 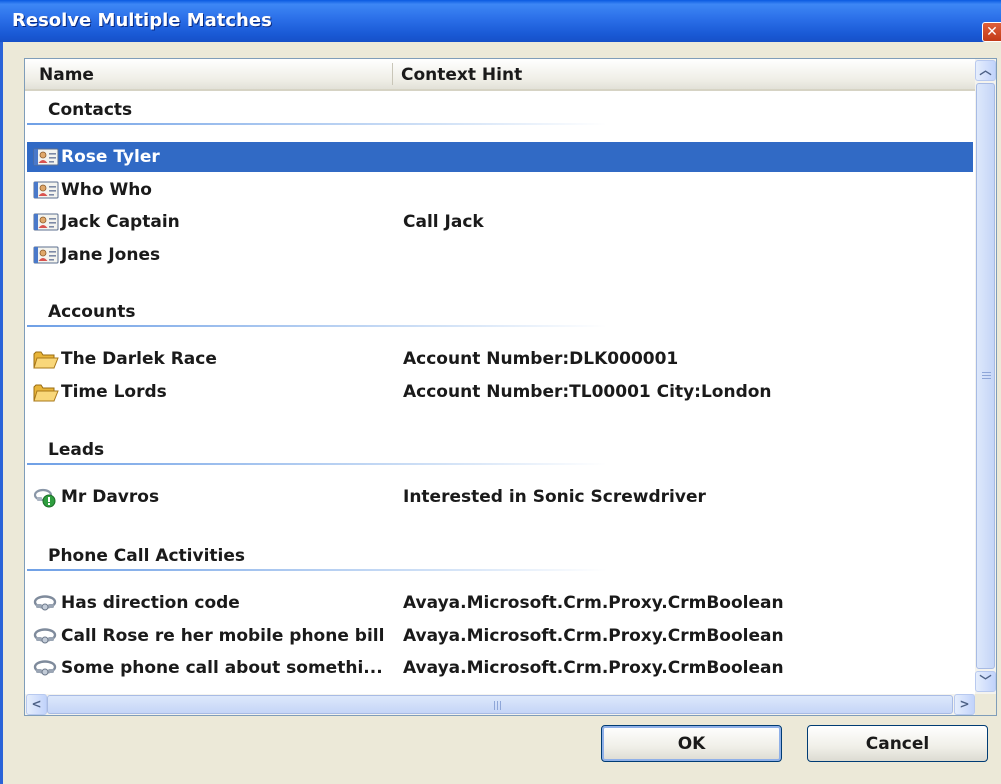 I want to click on chevron-down-icon: ﹀, so click(x=985, y=681).